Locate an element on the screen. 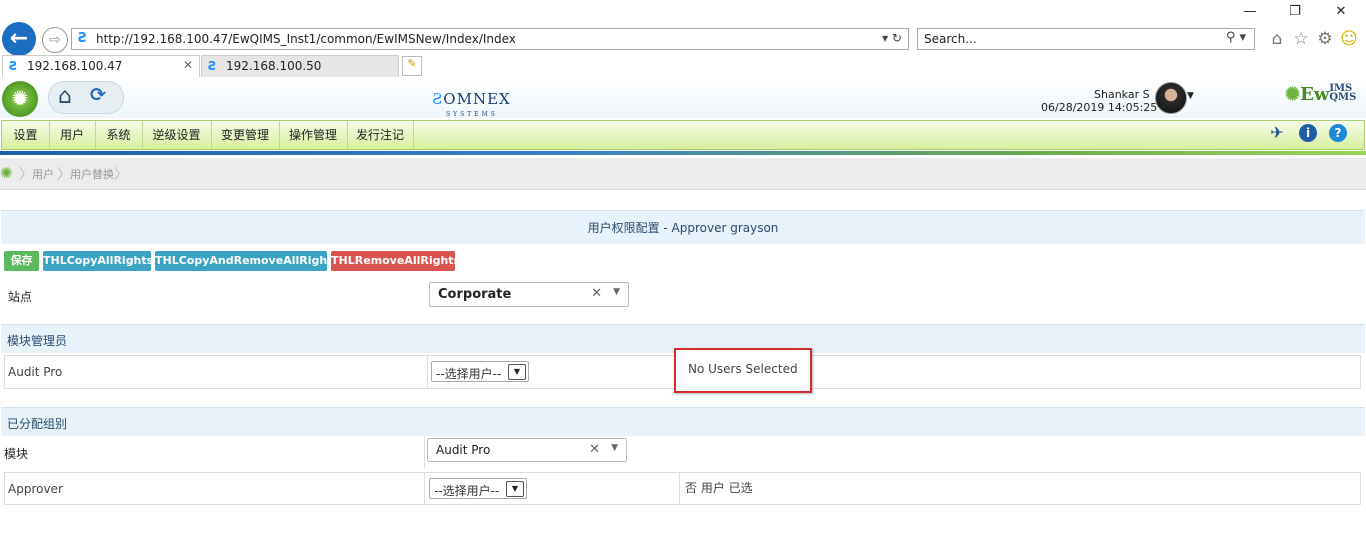  copy-all-rights-button: THLCopyAllRights is located at coordinates (98, 261).